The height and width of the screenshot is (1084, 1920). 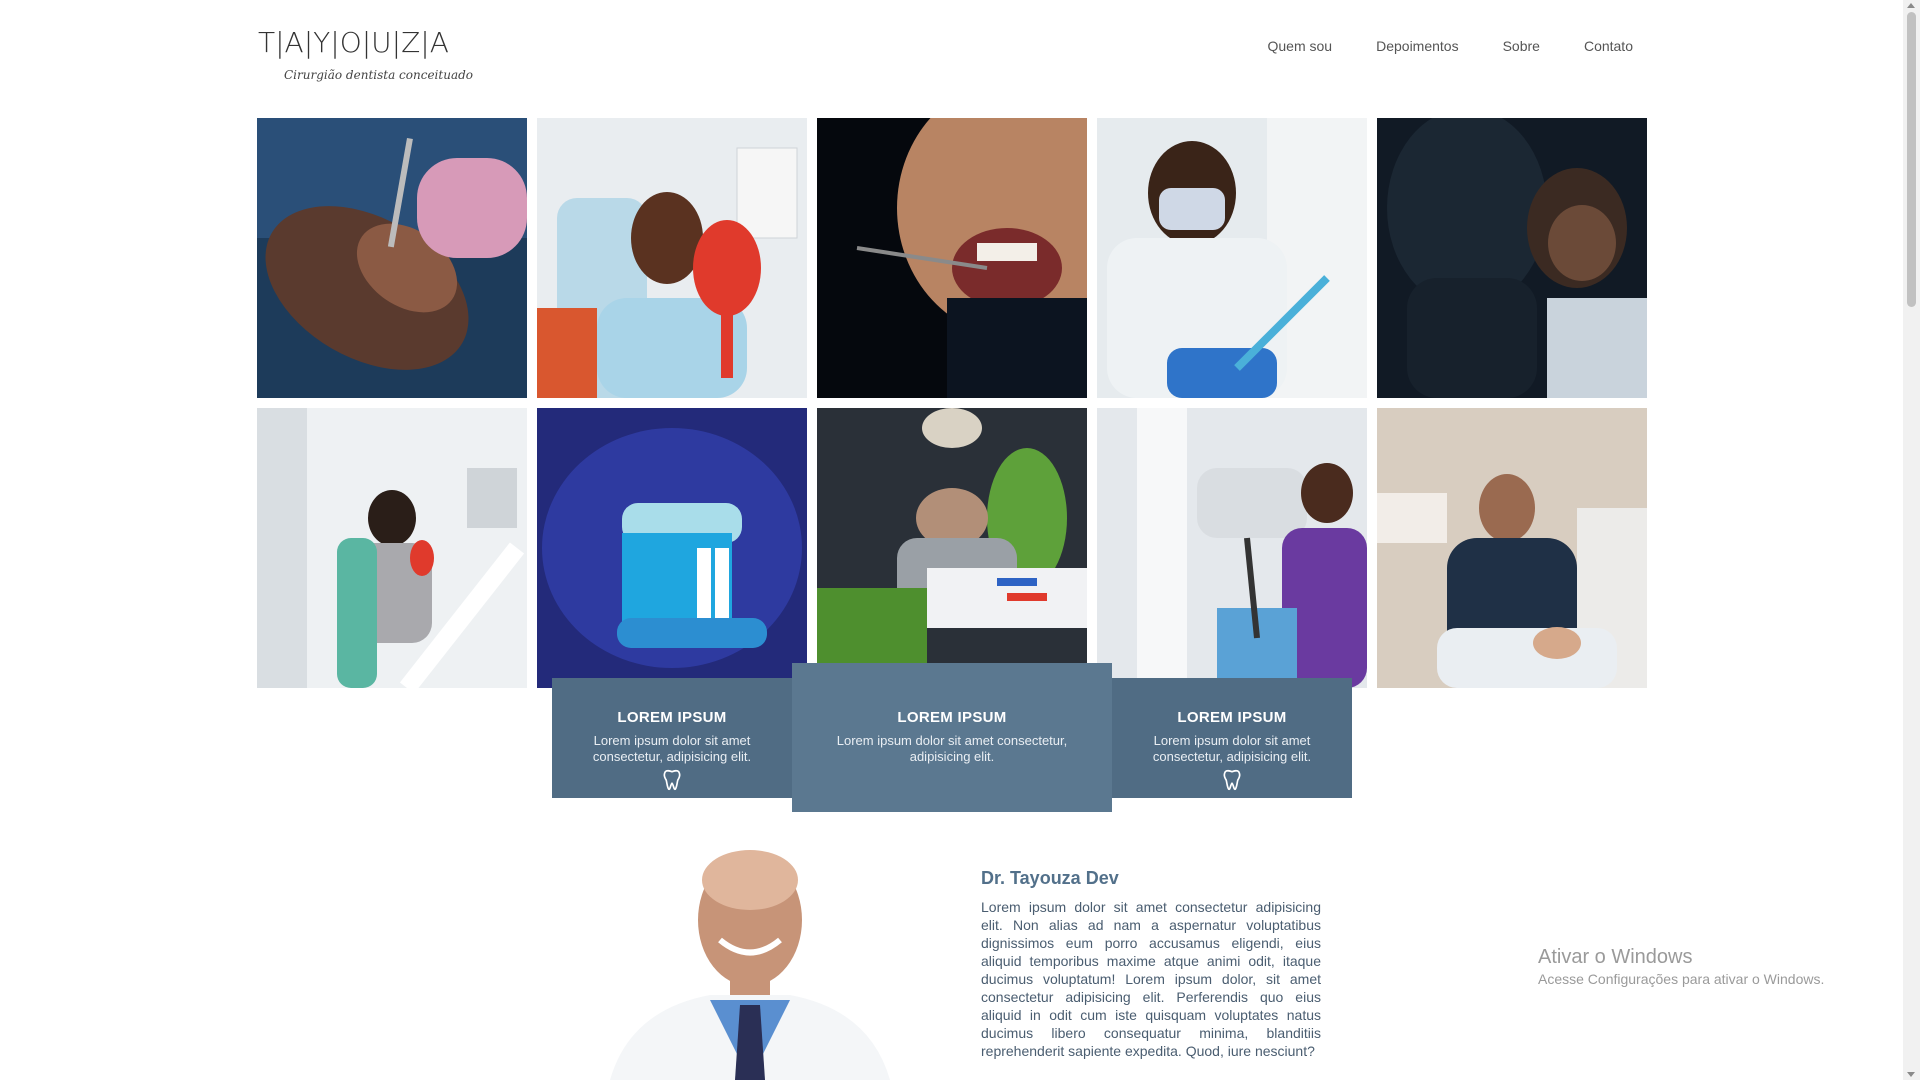 What do you see at coordinates (267, 42) in the screenshot?
I see `logo-letter: T` at bounding box center [267, 42].